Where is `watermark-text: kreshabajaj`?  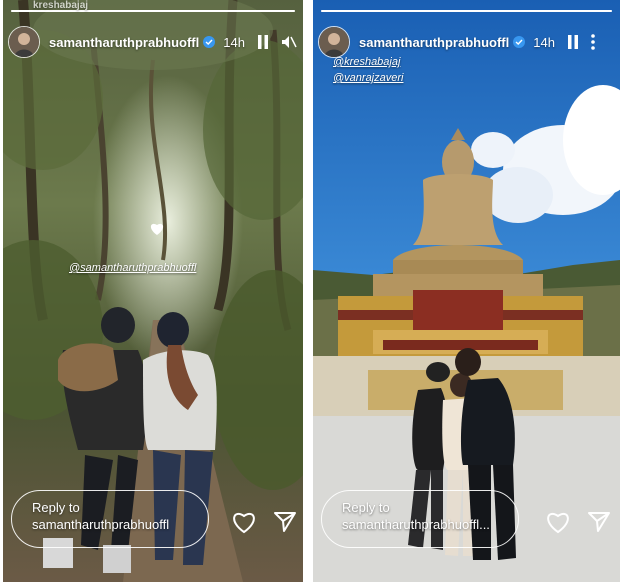
watermark-text: kreshabajaj is located at coordinates (61, 5).